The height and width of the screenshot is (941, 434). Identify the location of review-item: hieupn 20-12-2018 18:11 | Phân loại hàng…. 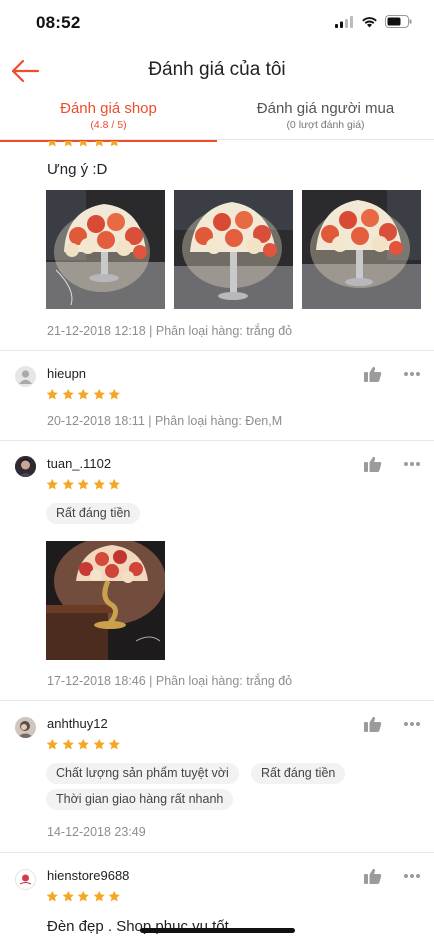
(217, 396).